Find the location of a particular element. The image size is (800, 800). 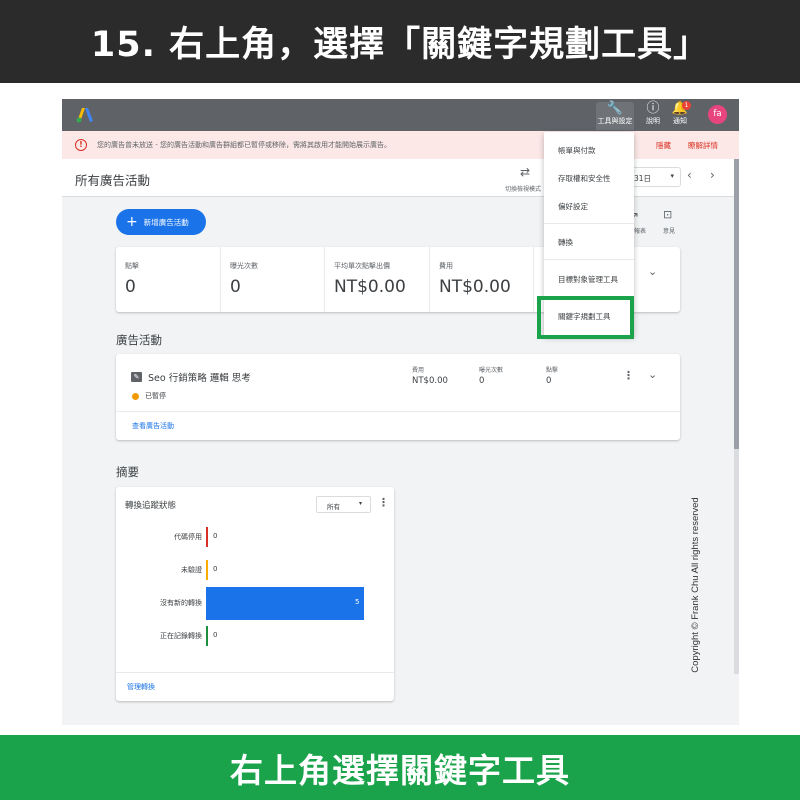

metric-clicks: 點擊 0 is located at coordinates (168, 279).